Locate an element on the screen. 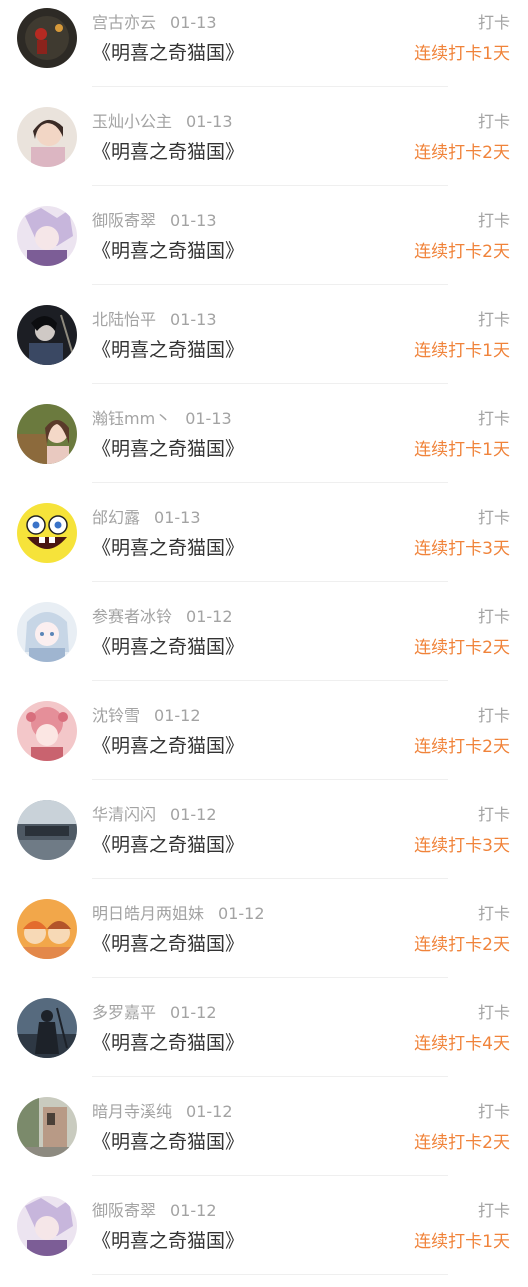 The image size is (528, 1287). username: 玉灿小公主 is located at coordinates (132, 121).